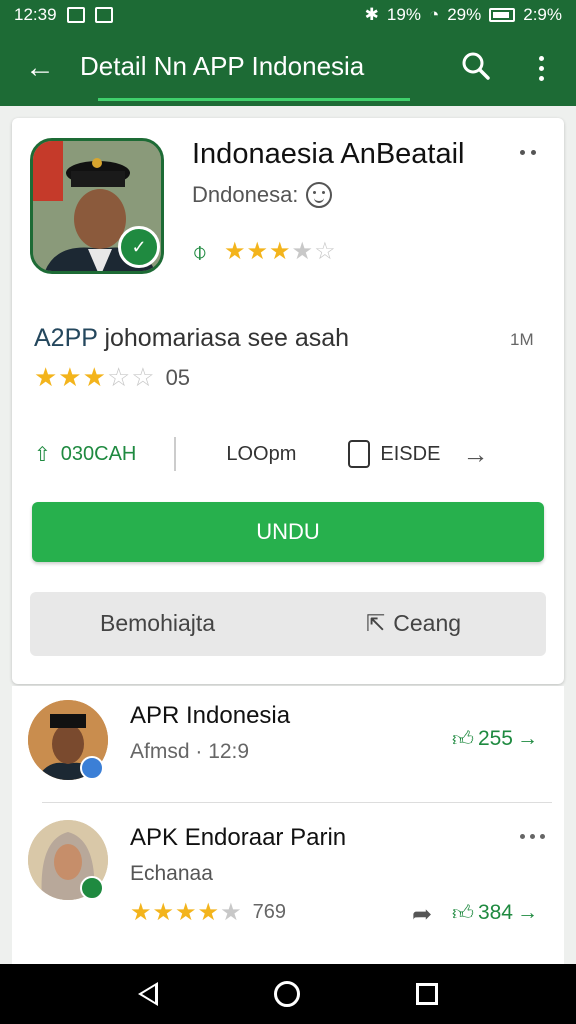 The image size is (576, 1024). What do you see at coordinates (522, 339) in the screenshot?
I see `app-size: 1M` at bounding box center [522, 339].